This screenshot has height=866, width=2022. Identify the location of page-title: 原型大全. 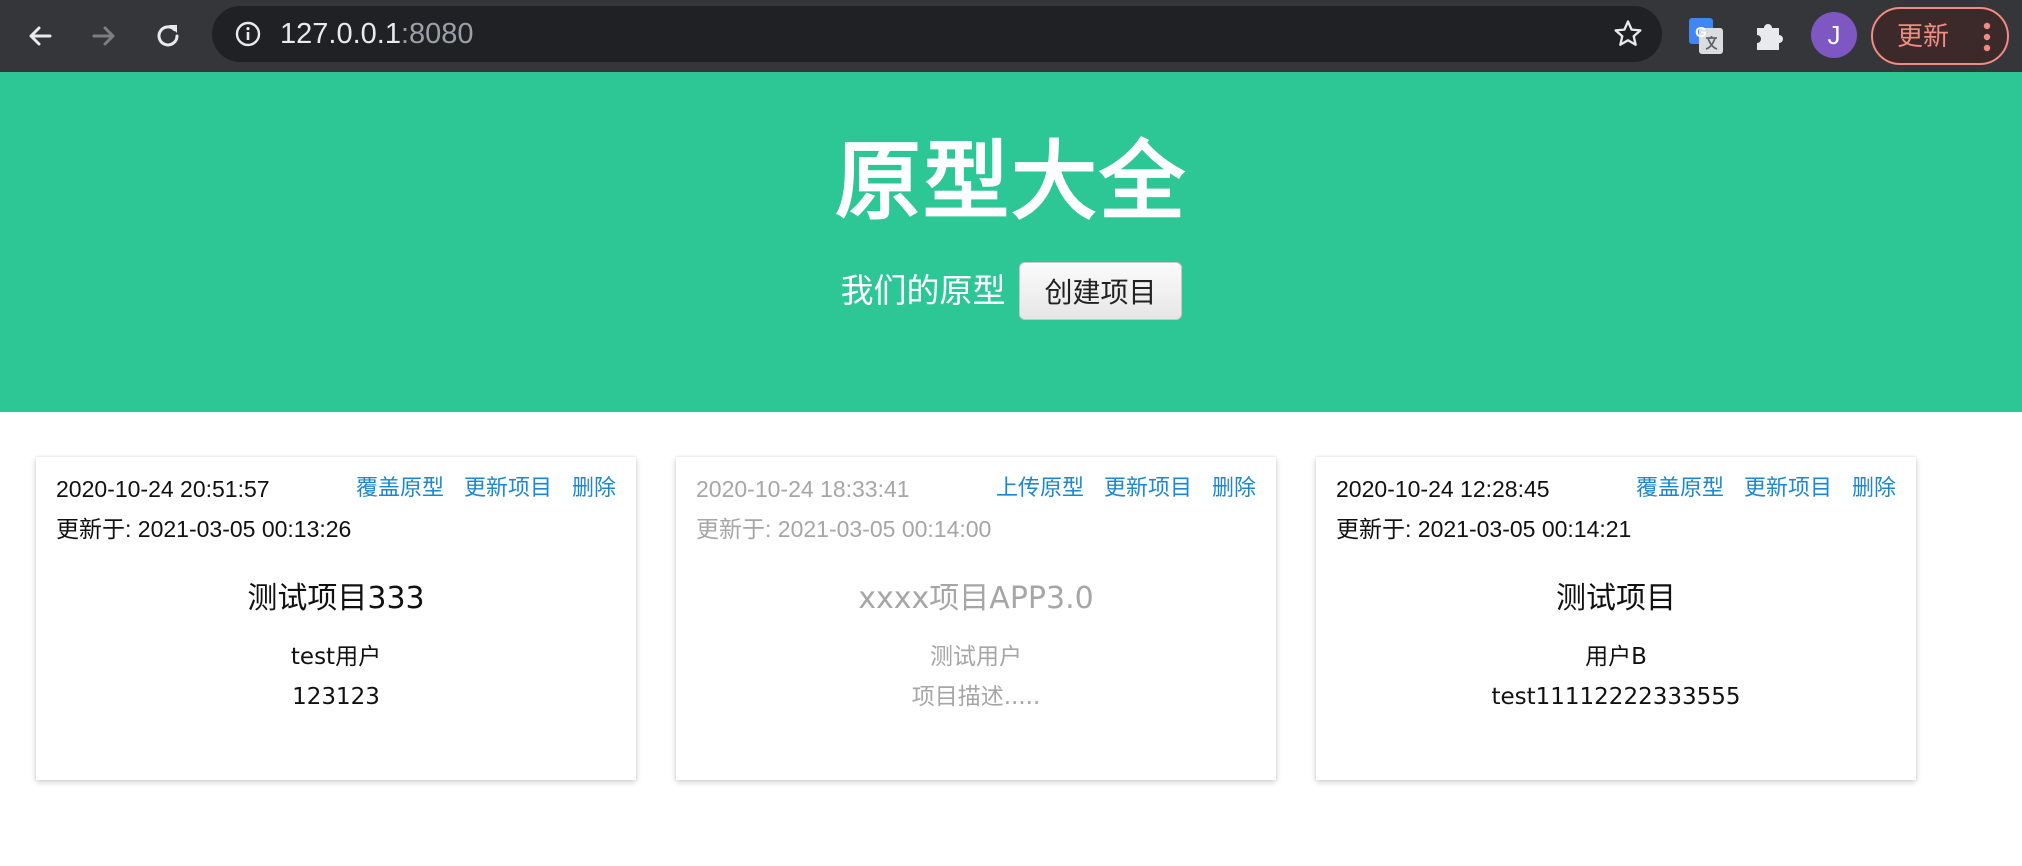
(1011, 182).